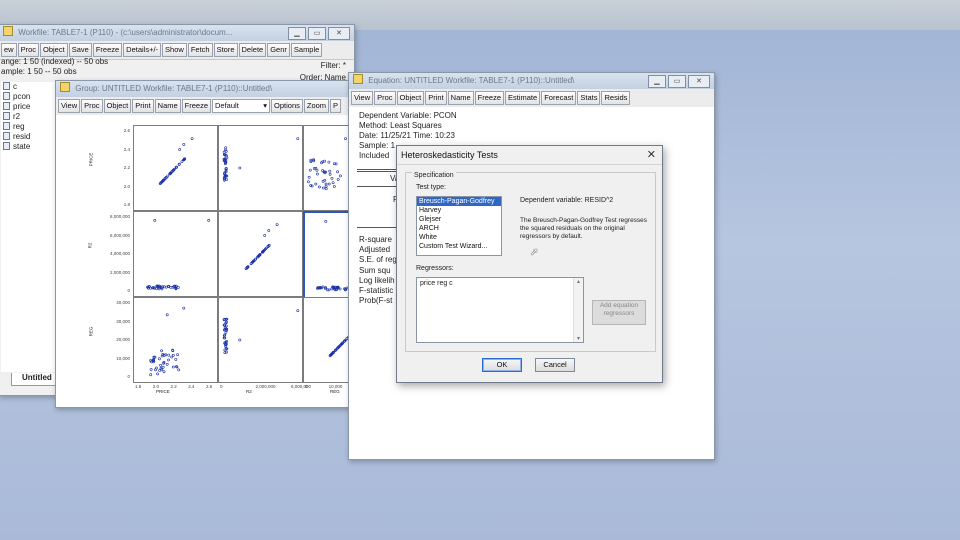  I want to click on eq-dependent-variable: Dependent Variable: PCON, so click(408, 115).